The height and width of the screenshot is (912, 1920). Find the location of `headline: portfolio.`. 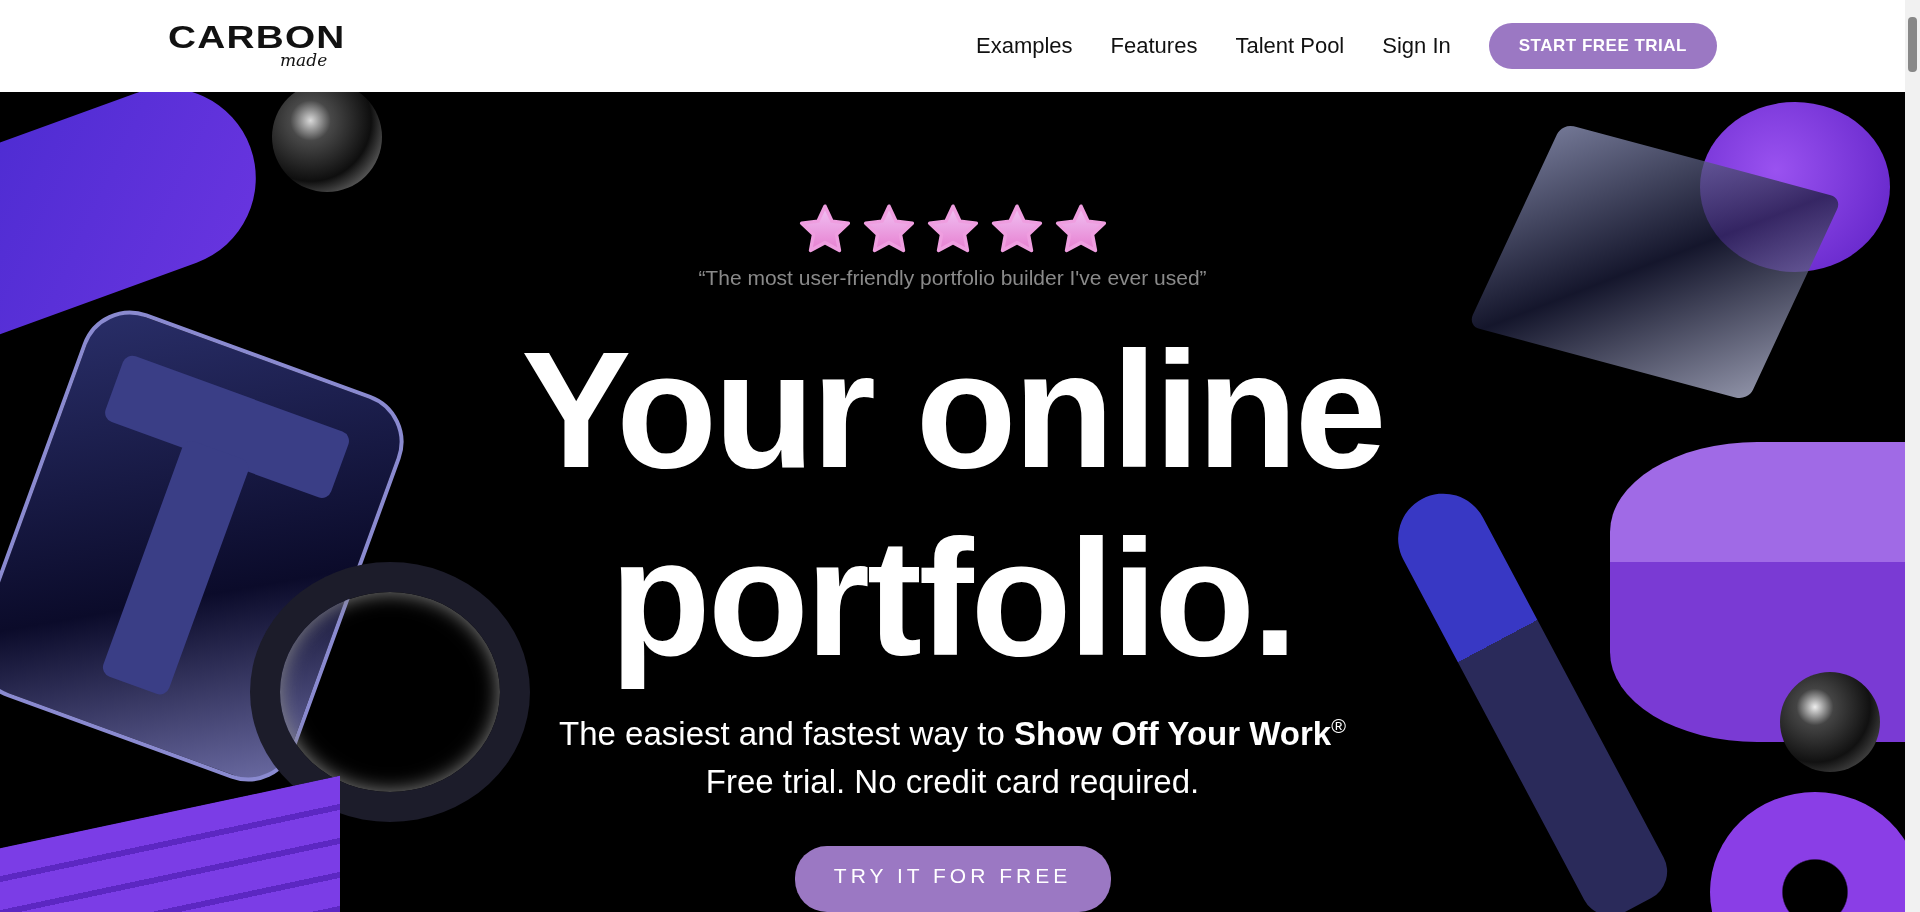

headline: portfolio. is located at coordinates (952, 598).